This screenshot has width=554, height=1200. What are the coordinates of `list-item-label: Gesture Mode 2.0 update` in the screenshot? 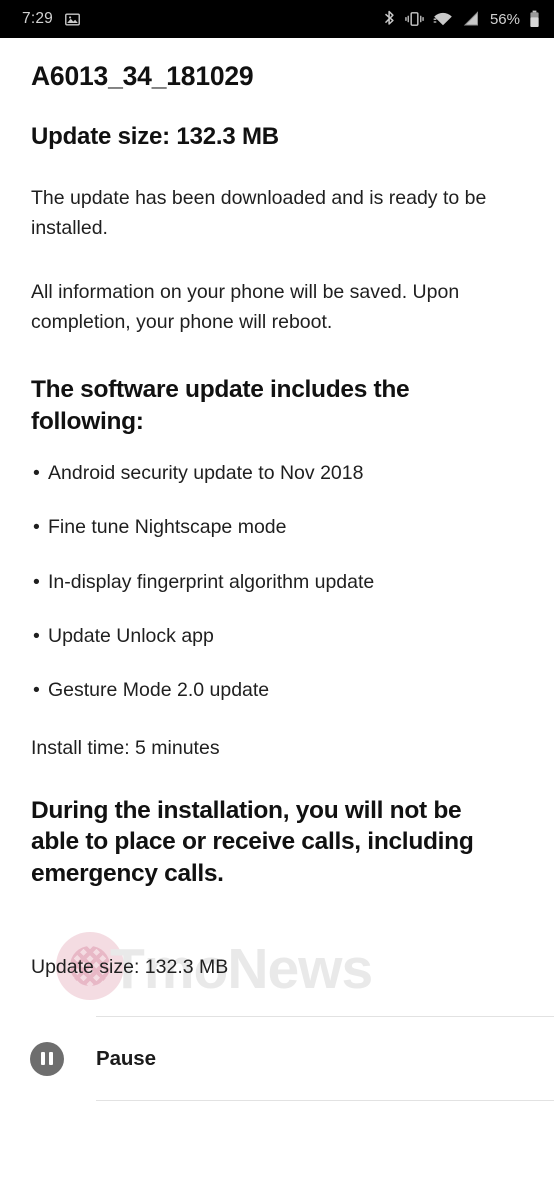 It's located at (159, 690).